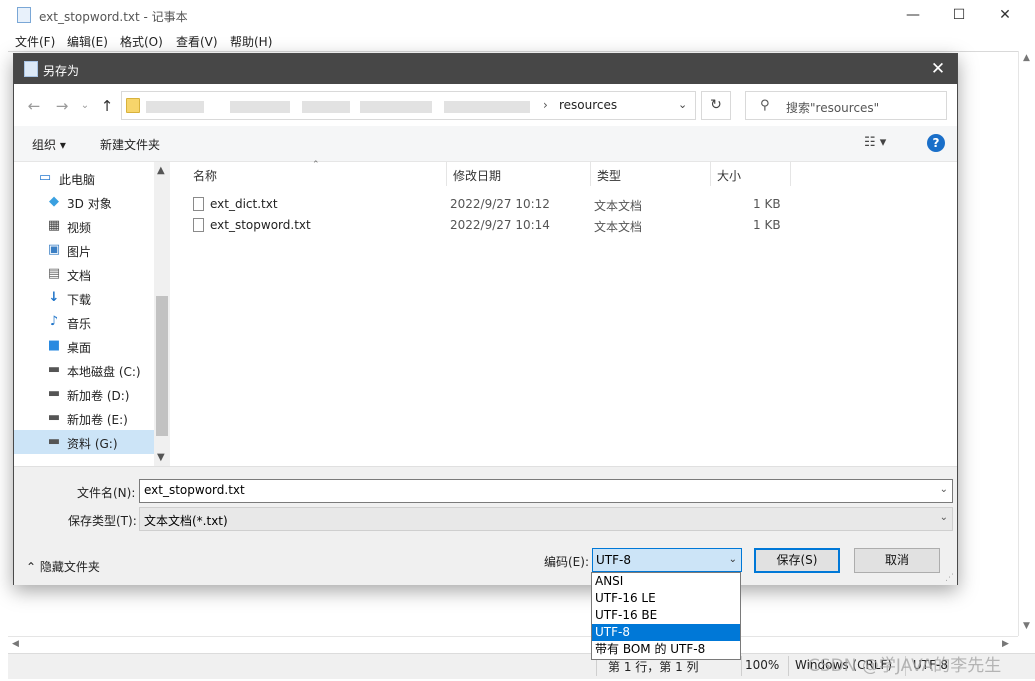 Image resolution: width=1035 pixels, height=681 pixels. I want to click on encoding-option-utf8: UTF-8, so click(666, 632).